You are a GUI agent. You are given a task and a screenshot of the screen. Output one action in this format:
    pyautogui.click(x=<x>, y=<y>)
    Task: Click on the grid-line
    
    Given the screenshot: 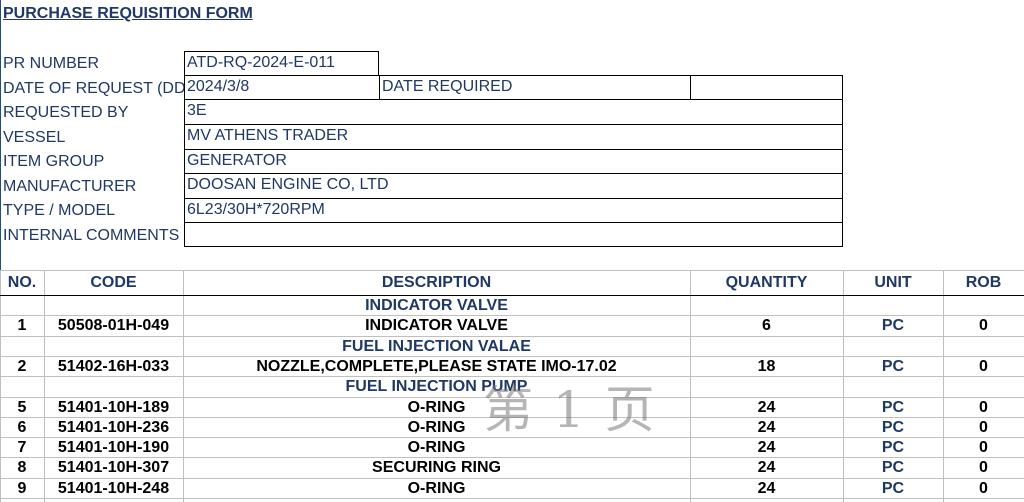 What is the action you would take?
    pyautogui.click(x=512, y=270)
    